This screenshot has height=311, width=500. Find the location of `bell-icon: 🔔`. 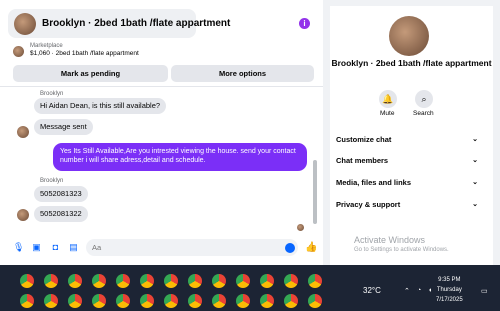

bell-icon: 🔔 is located at coordinates (388, 99).